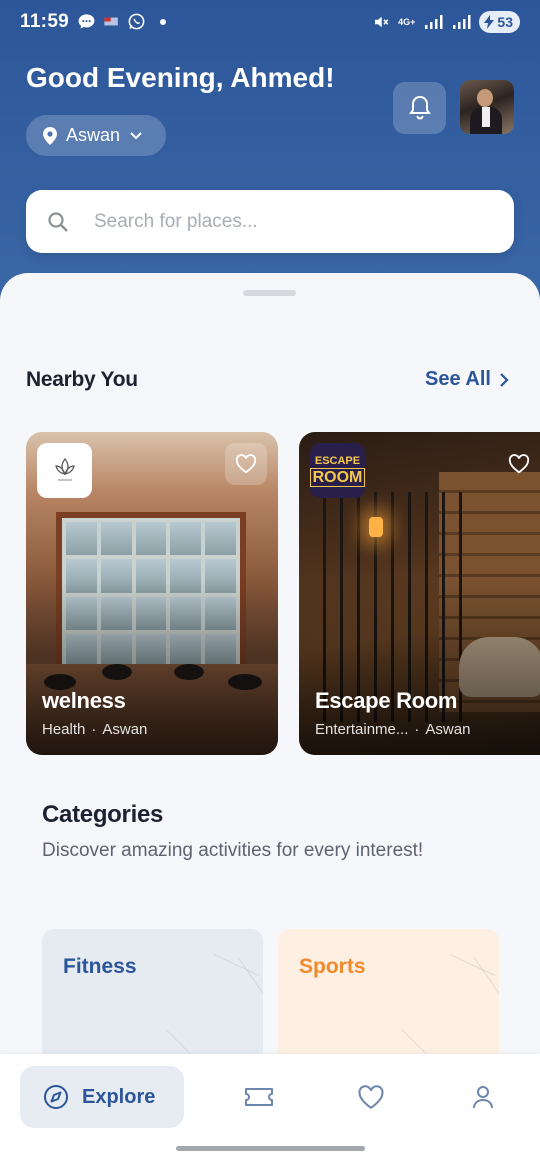 The height and width of the screenshot is (1158, 540). I want to click on compass-icon, so click(56, 1097).